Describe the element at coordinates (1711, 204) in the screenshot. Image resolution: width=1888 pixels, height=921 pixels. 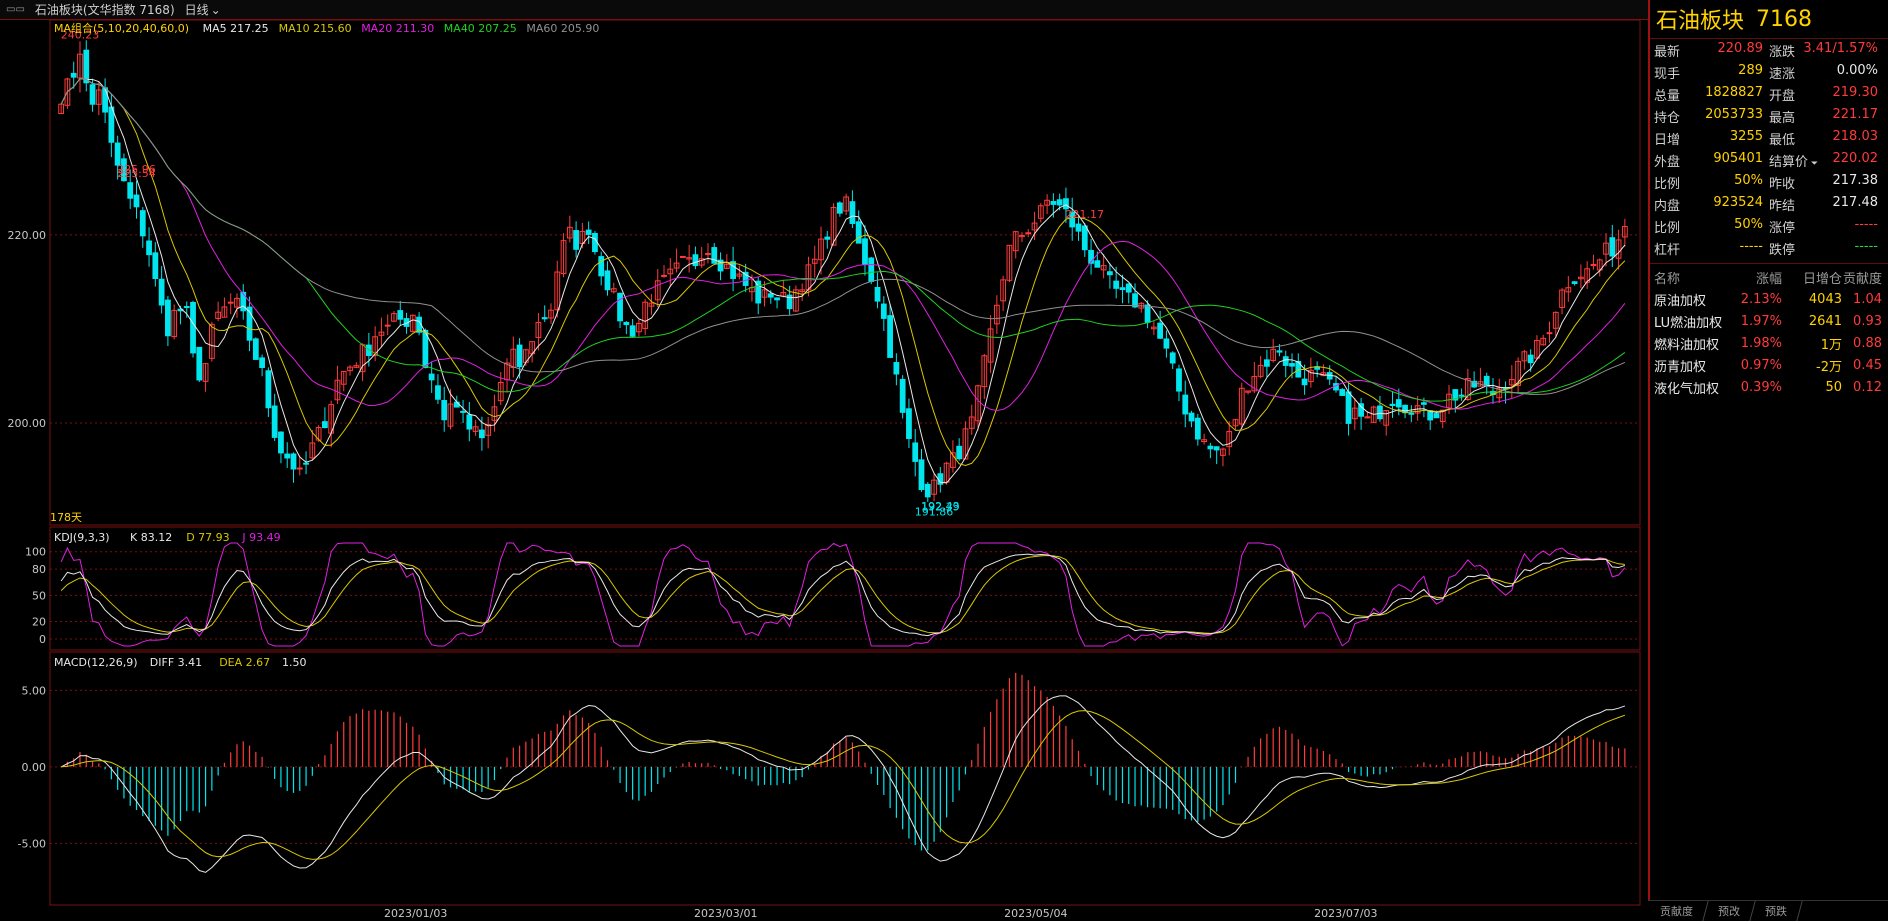
I see `quote-cell: 内盘 923524` at that location.